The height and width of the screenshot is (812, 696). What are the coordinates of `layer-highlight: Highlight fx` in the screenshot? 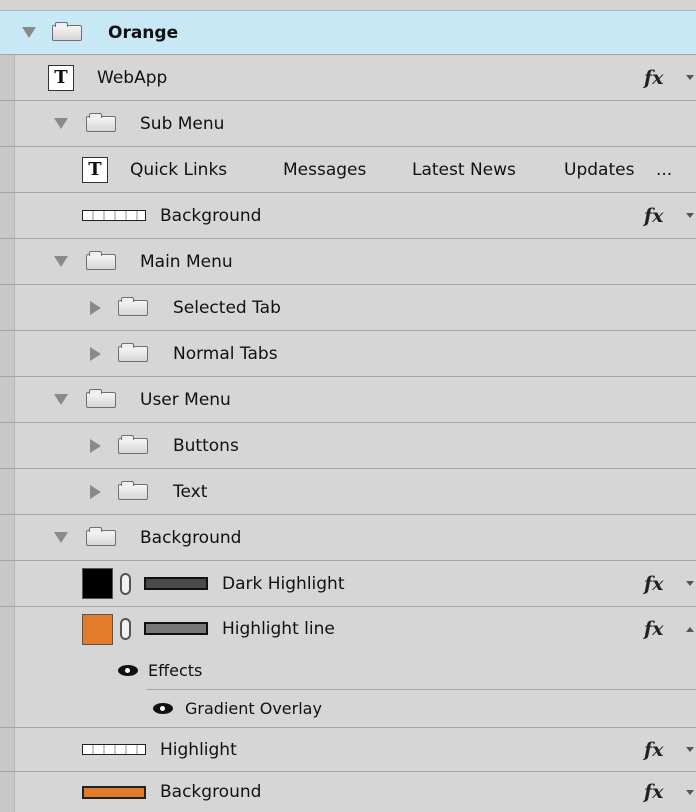 It's located at (348, 750).